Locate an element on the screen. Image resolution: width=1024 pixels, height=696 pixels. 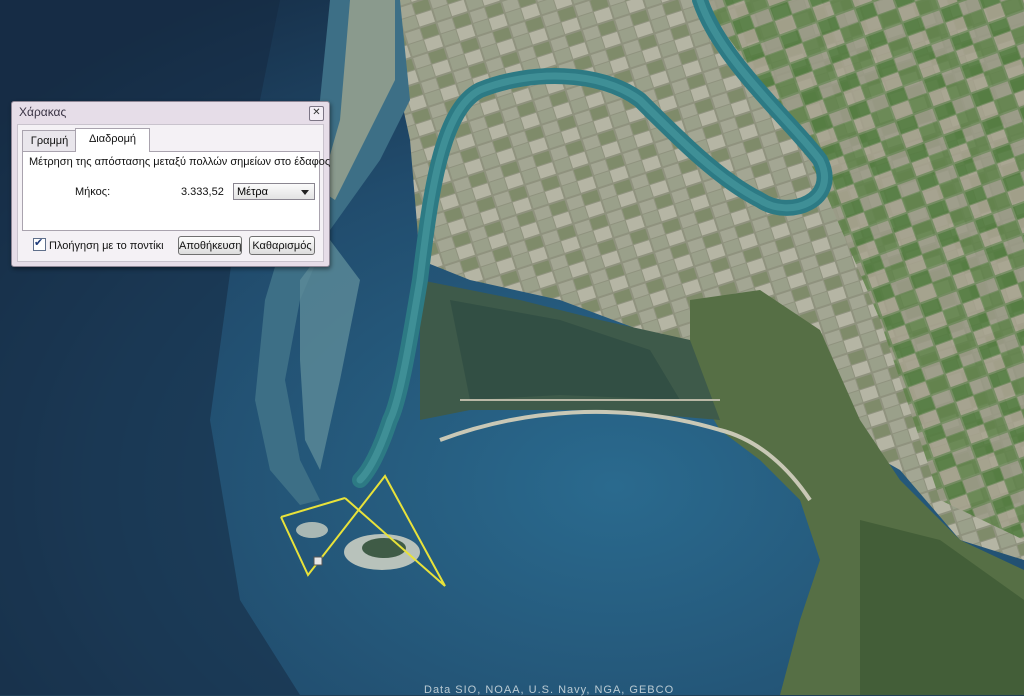
mouse-nav-option: ✔ Πλοήγηση με το ποντίκι is located at coordinates (98, 244).